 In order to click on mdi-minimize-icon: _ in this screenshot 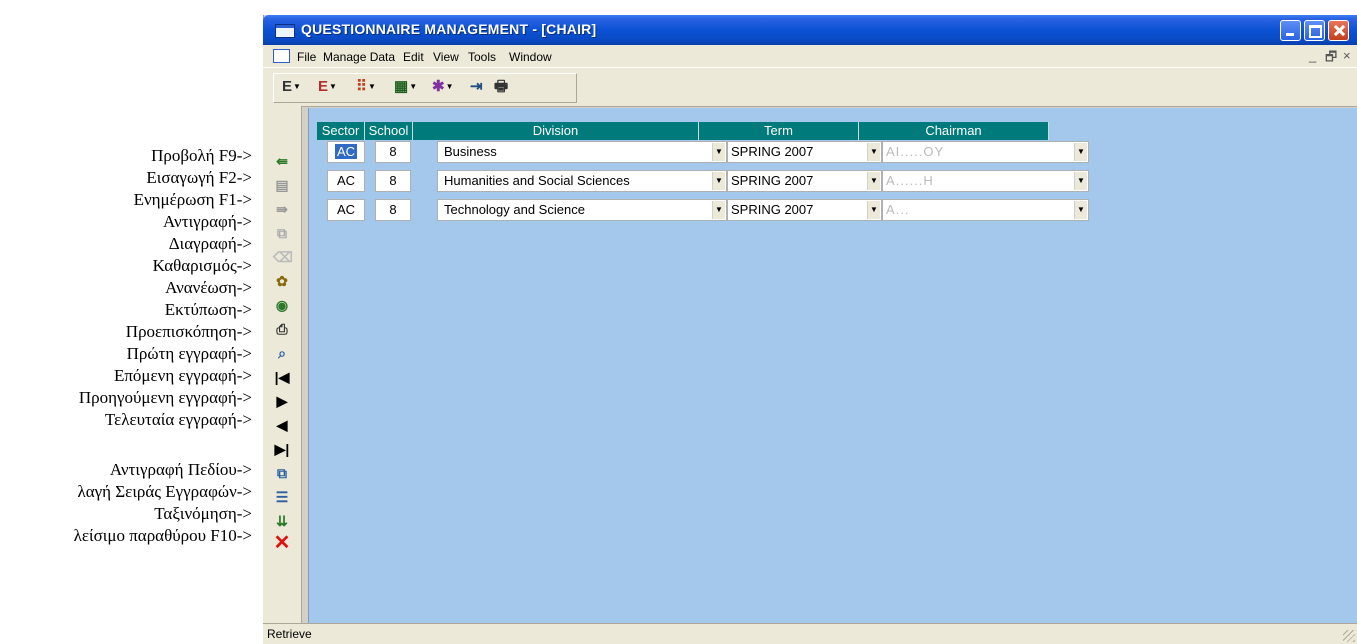, I will do `click(1312, 55)`.